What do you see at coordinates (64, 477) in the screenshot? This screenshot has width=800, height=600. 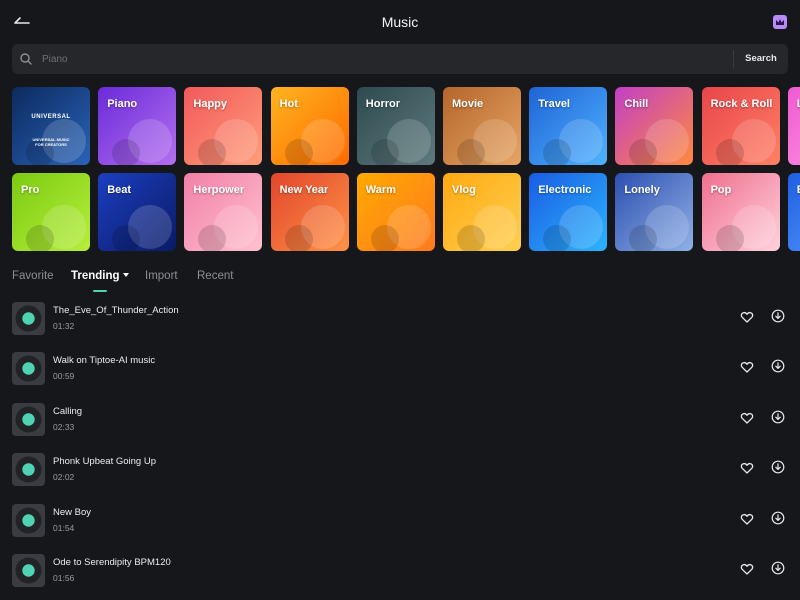 I see `track-duration: 02:02` at bounding box center [64, 477].